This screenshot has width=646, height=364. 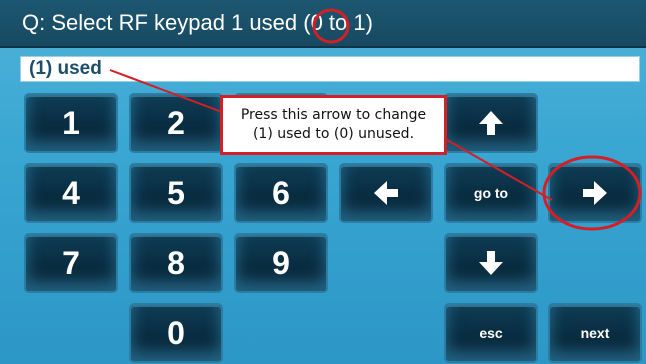 What do you see at coordinates (176, 123) in the screenshot?
I see `key-2: 2` at bounding box center [176, 123].